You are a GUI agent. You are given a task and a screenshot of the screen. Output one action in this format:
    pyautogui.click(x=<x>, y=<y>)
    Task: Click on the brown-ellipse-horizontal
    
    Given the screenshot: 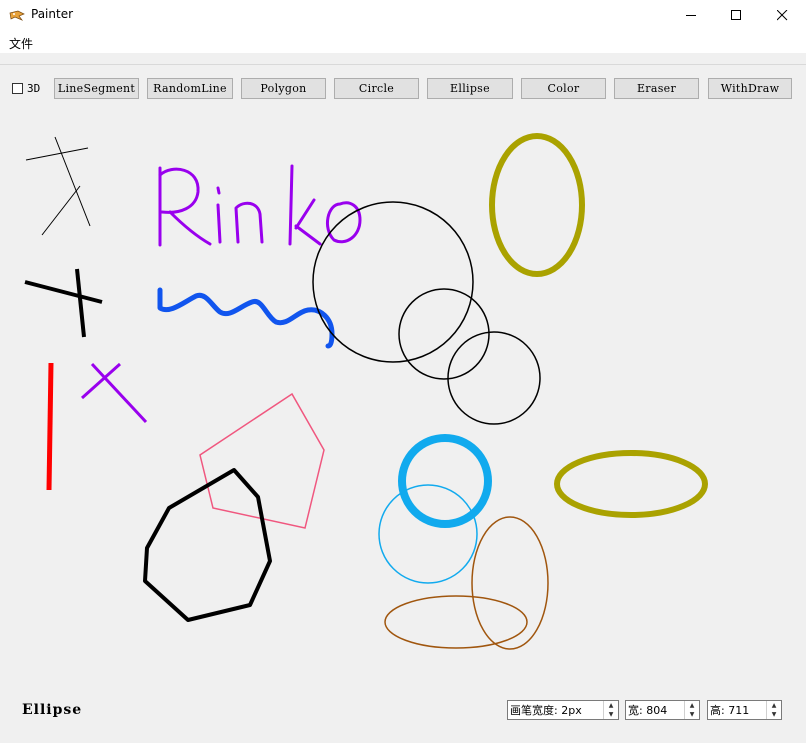 What is the action you would take?
    pyautogui.click(x=456, y=622)
    